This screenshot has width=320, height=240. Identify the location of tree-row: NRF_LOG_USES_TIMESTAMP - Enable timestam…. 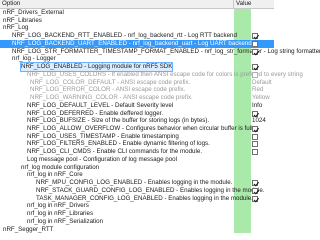
(137, 137).